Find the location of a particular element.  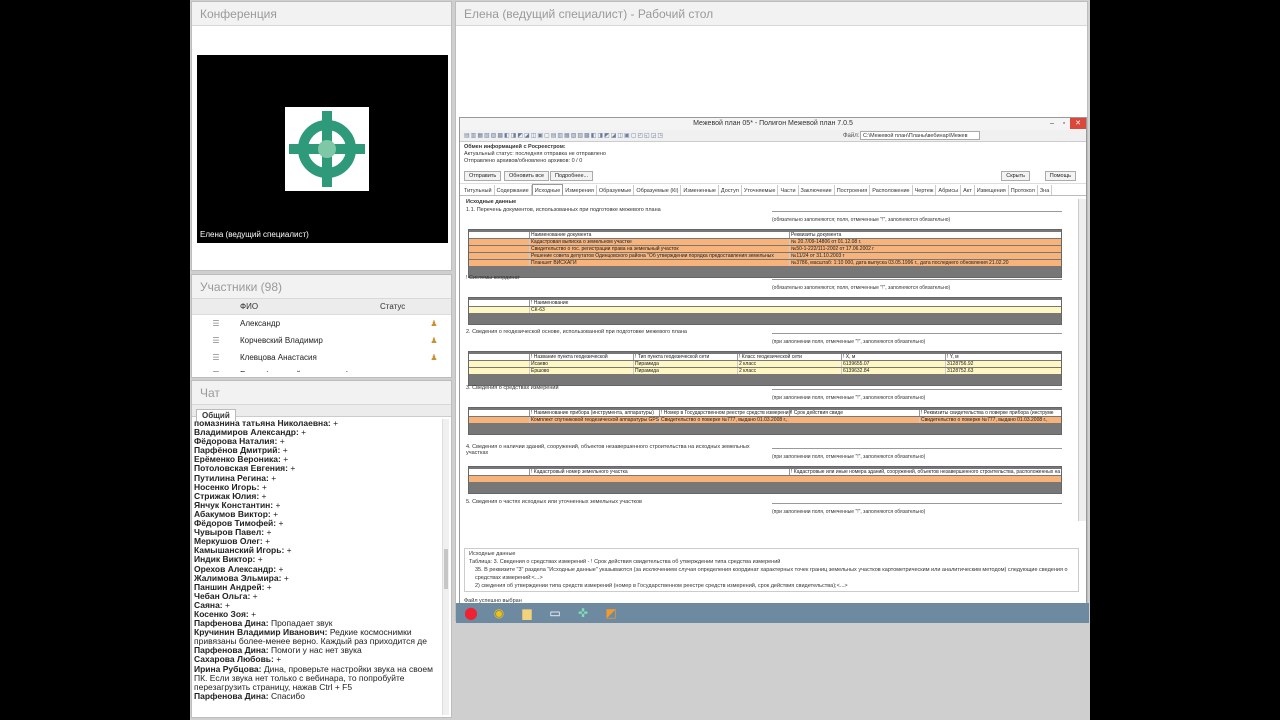

grid-column-header: ! Класс геодезической сети is located at coordinates (789, 357).